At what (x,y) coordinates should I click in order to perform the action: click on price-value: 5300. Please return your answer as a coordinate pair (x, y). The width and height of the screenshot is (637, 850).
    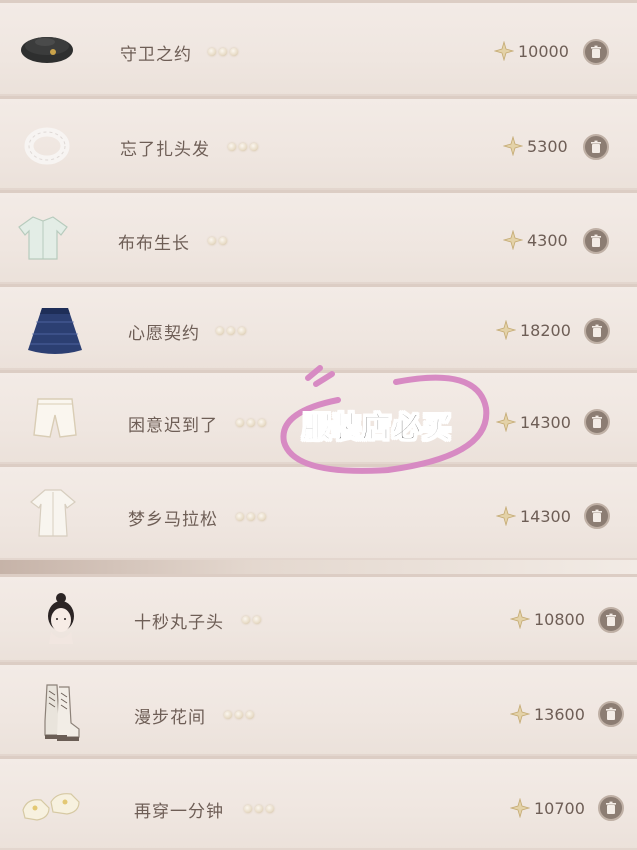
    Looking at the image, I should click on (547, 146).